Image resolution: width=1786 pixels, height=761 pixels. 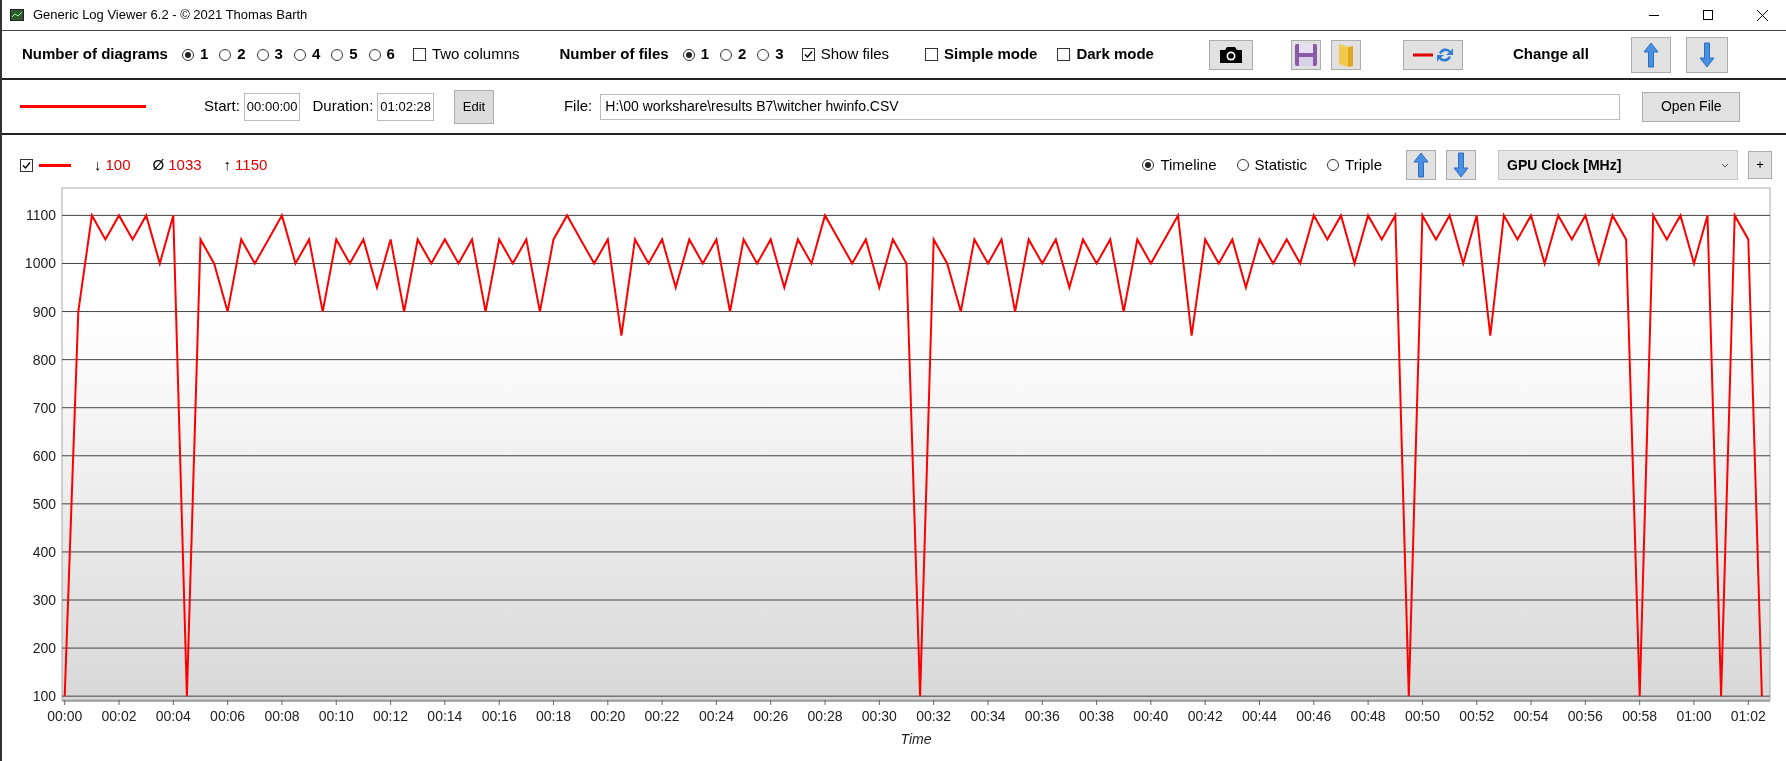 What do you see at coordinates (1708, 15) in the screenshot?
I see `maximize-icon` at bounding box center [1708, 15].